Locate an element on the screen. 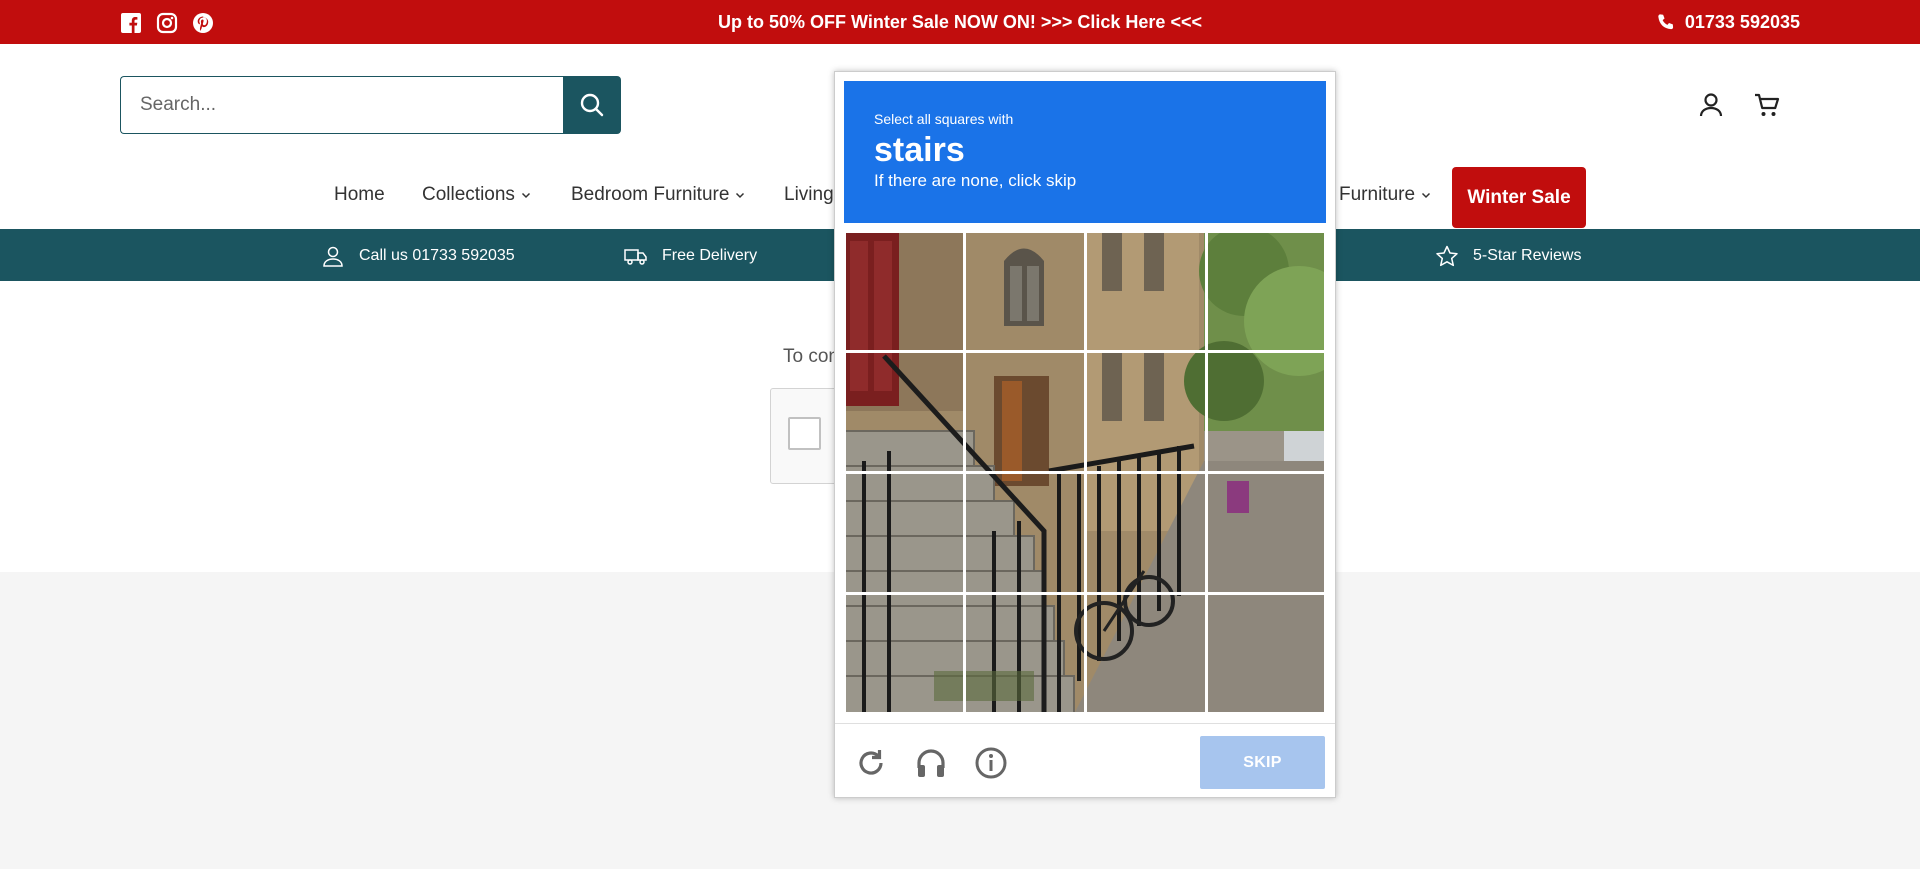 The width and height of the screenshot is (1920, 869). nav-item-collections: Collections is located at coordinates (476, 195).